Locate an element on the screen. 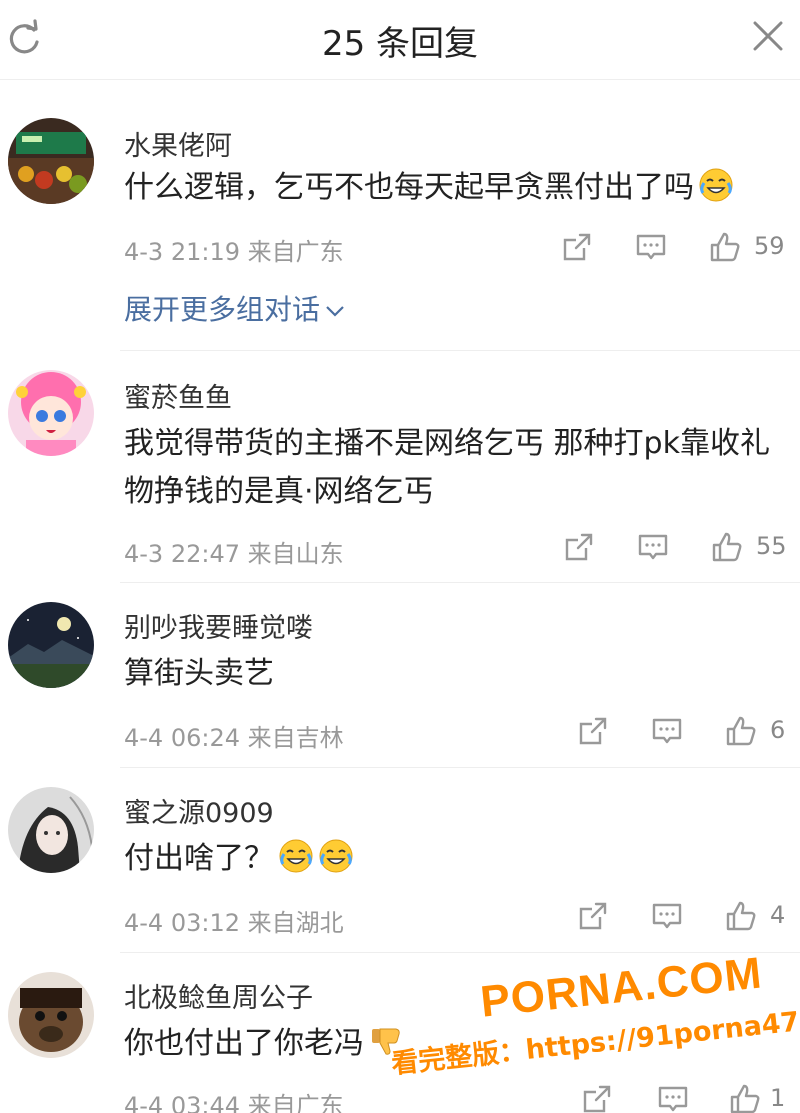  comment-actions: 6 is located at coordinates (686, 732).